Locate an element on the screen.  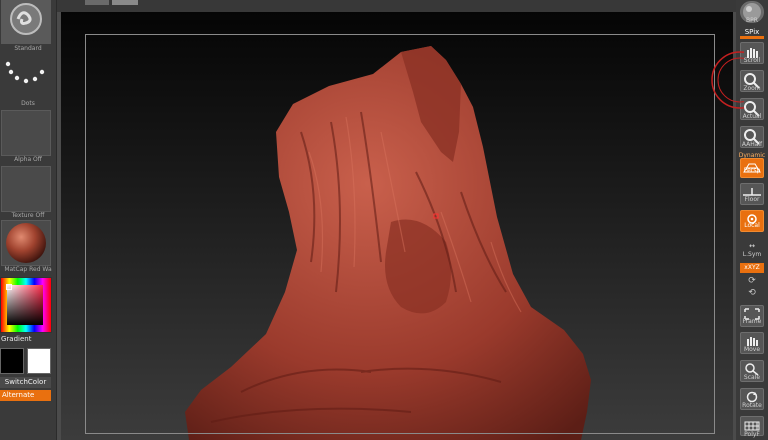
color-saturation-square is located at coordinates (25, 305).